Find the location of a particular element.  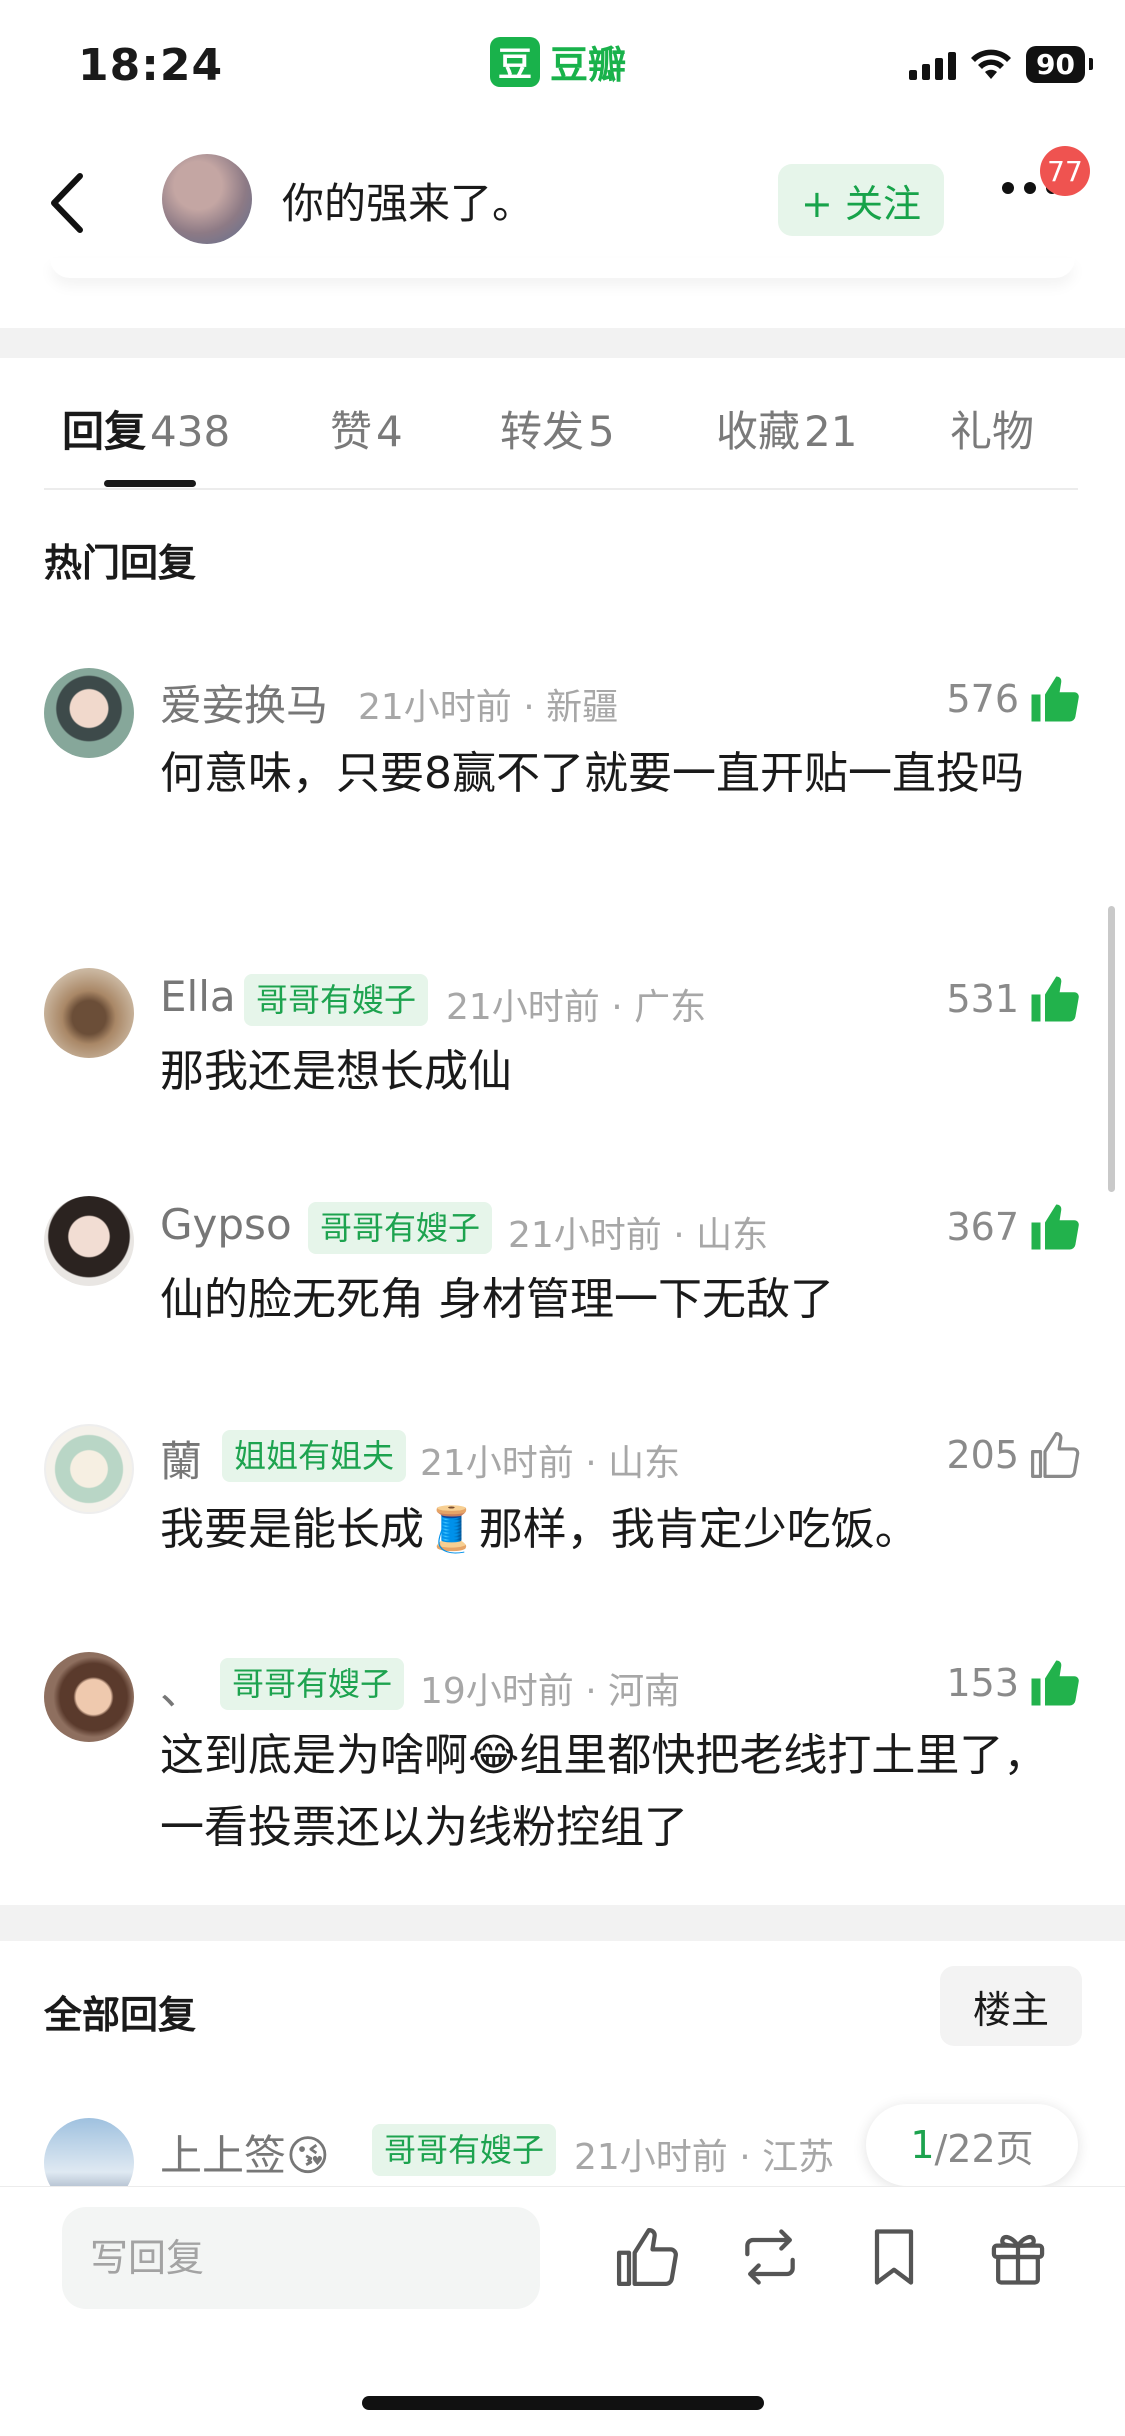

tabs-divider is located at coordinates (561, 489).